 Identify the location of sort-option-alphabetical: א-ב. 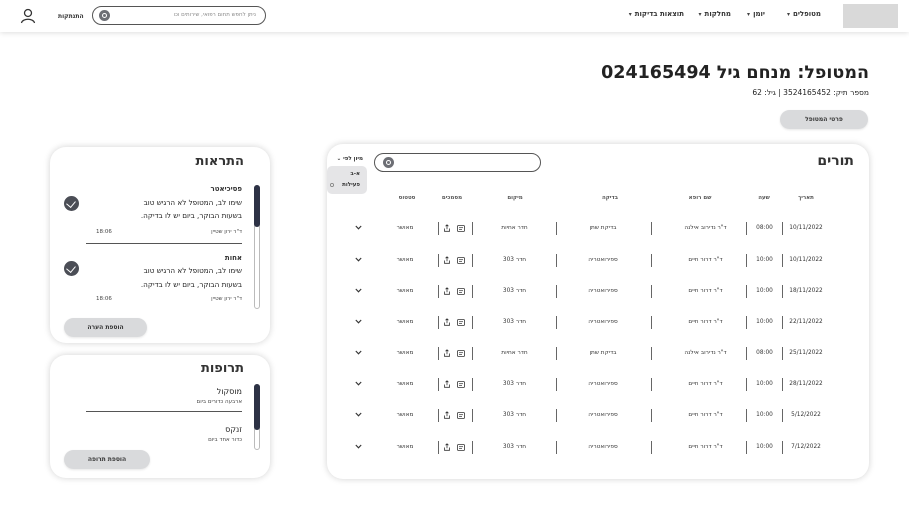
(355, 174).